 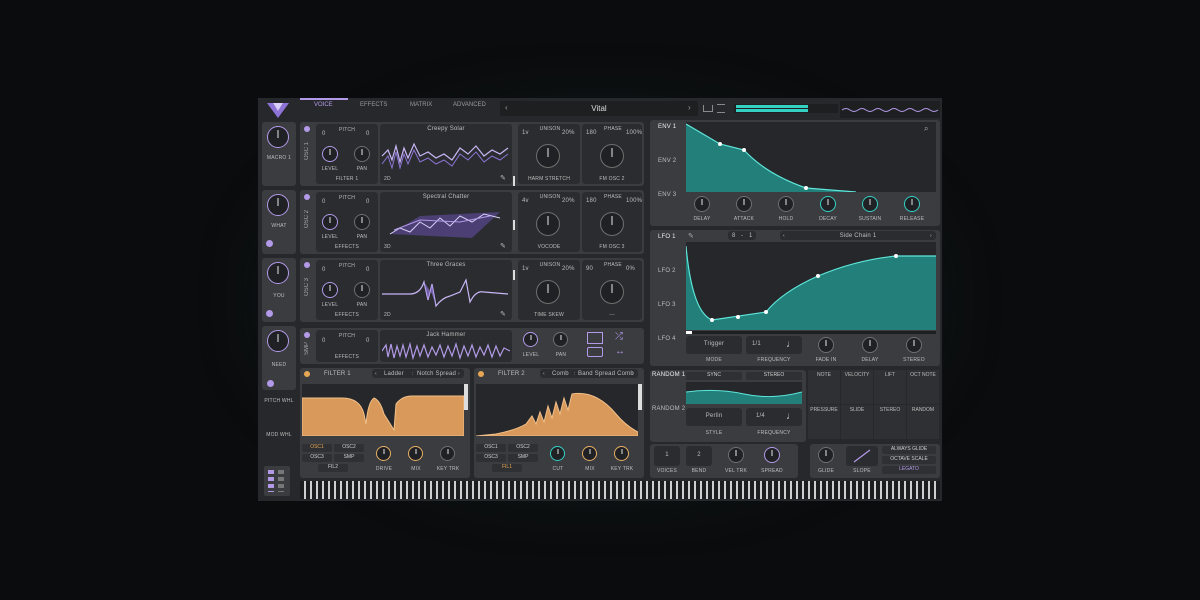 What do you see at coordinates (914, 345) in the screenshot?
I see `lfo-stereo-knob` at bounding box center [914, 345].